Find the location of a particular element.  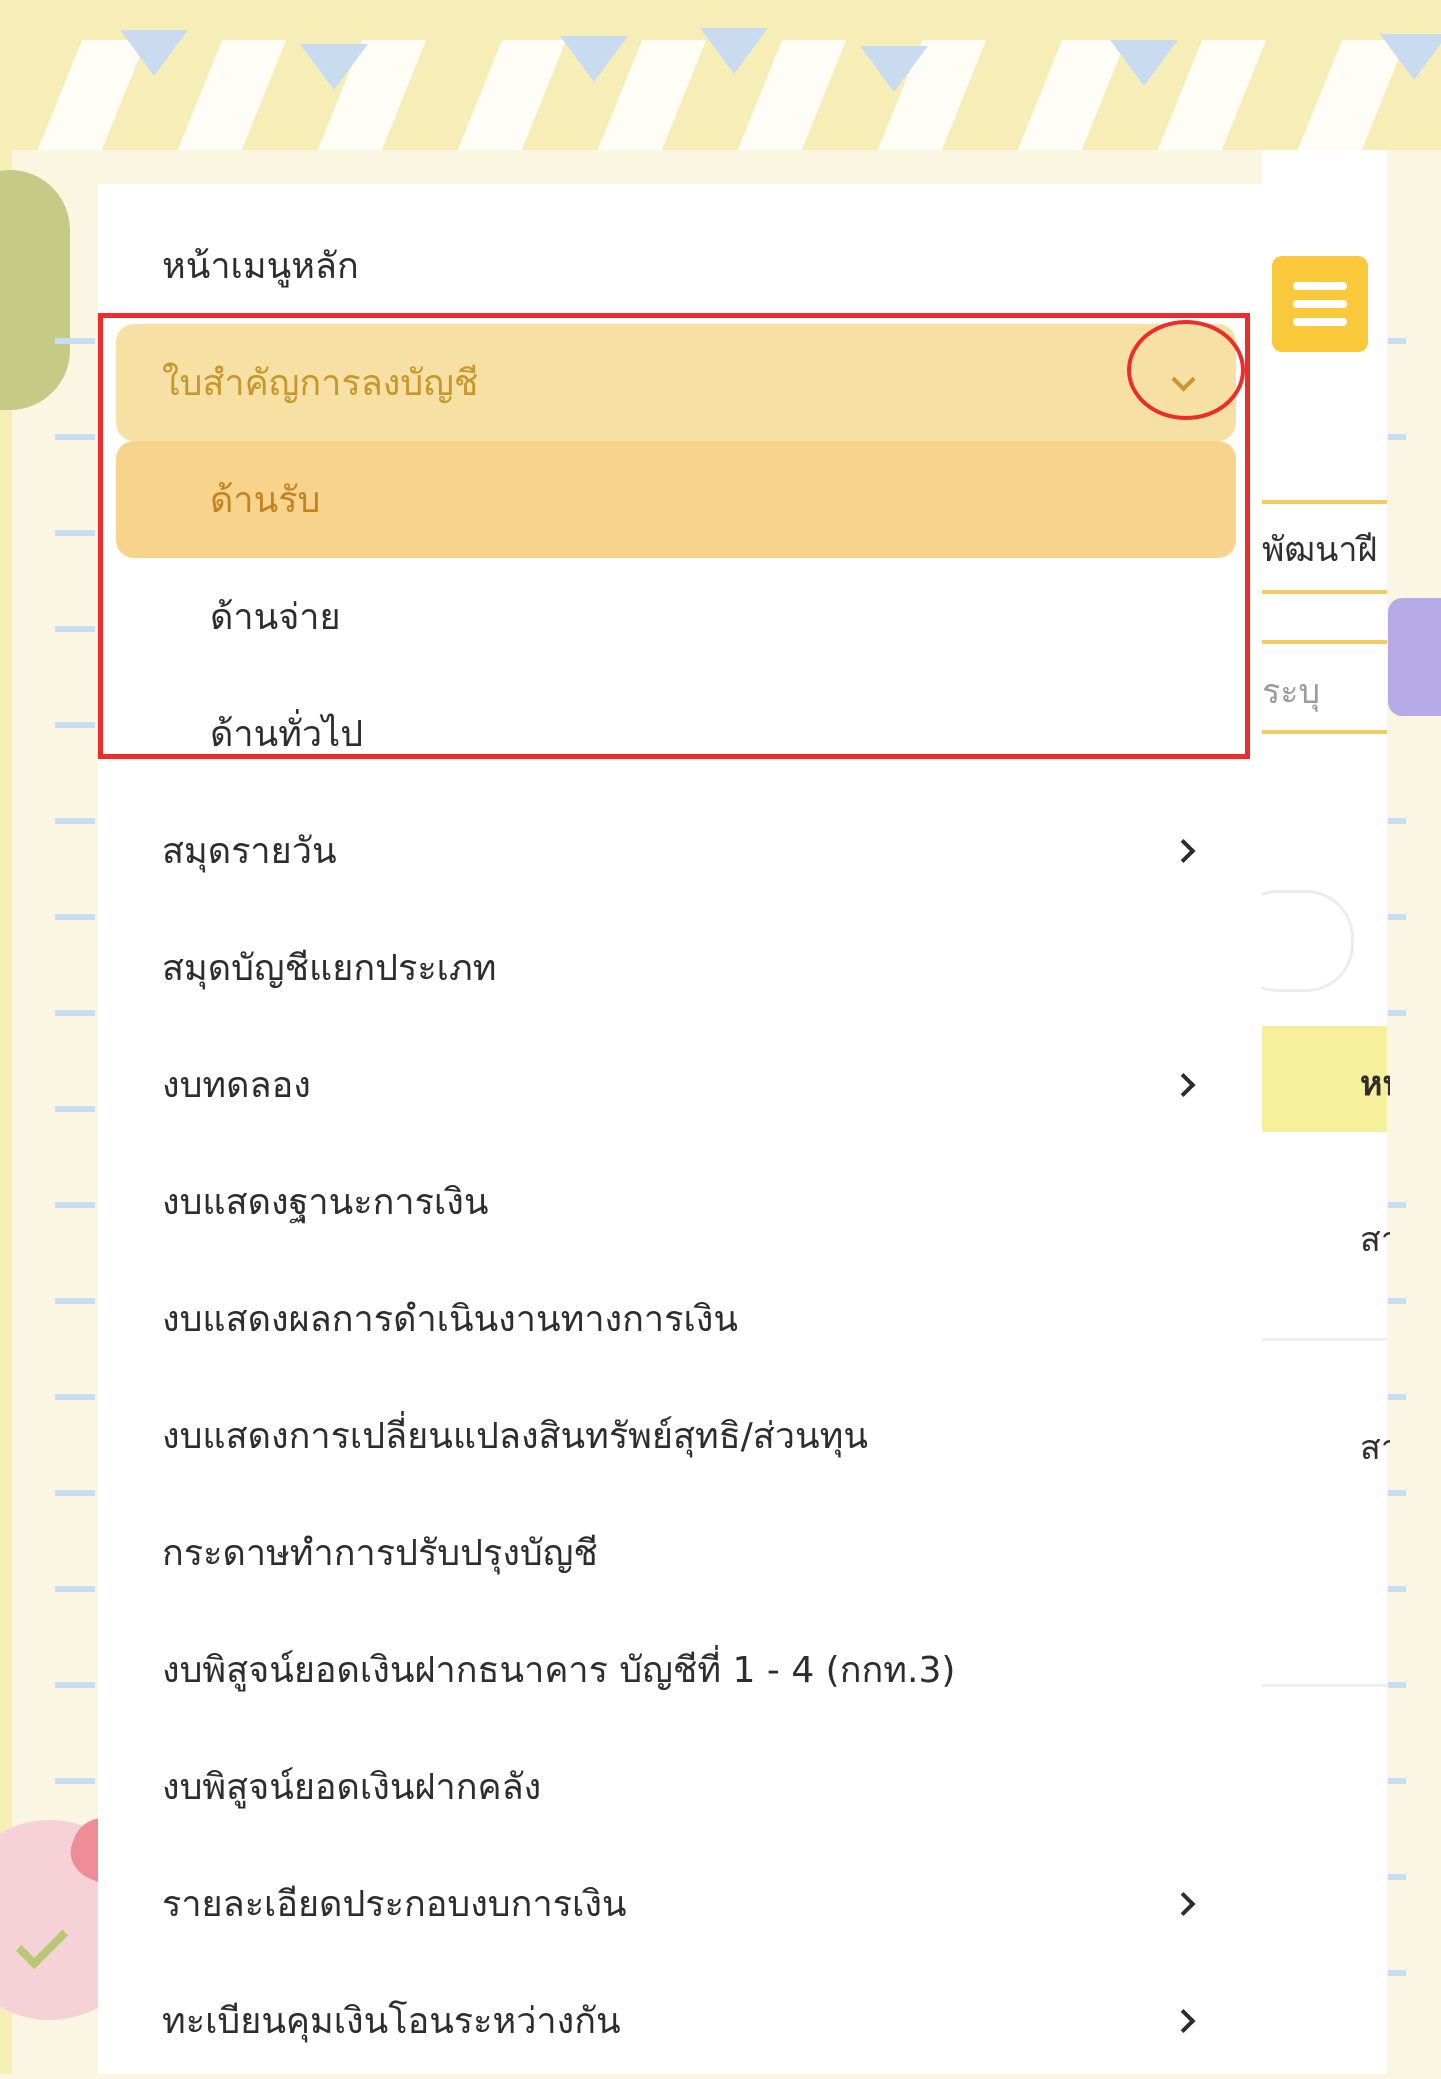

menu-item-statement-notes: รายละเอียดประกอบงบการเงิน is located at coordinates (680, 1903).